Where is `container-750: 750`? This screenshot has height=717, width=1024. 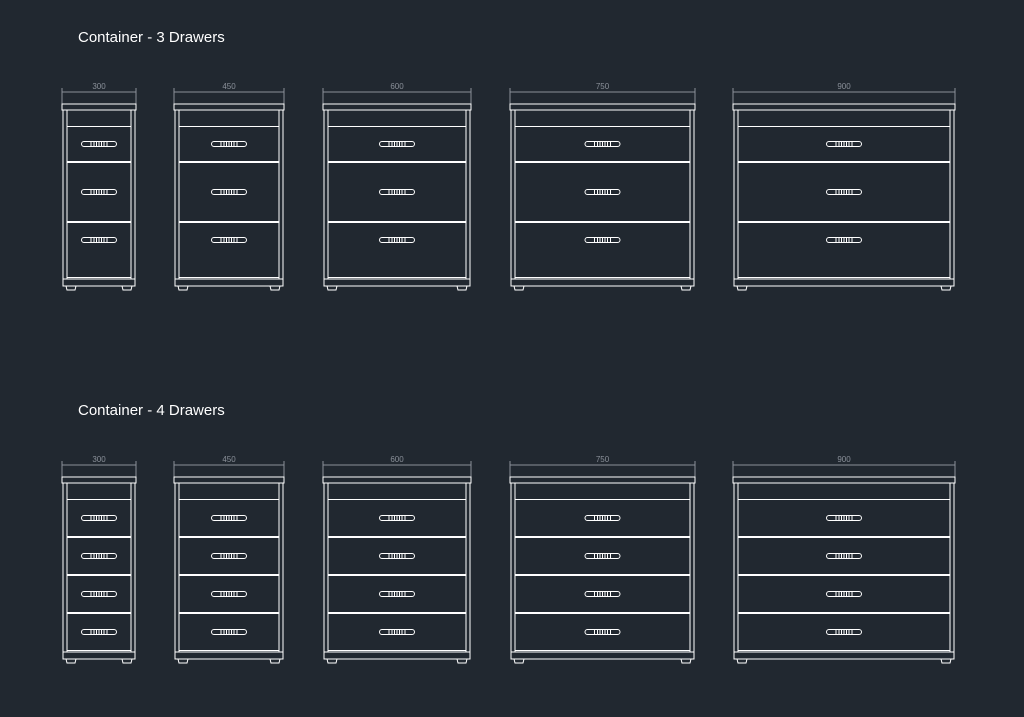 container-750: 750 is located at coordinates (602, 559).